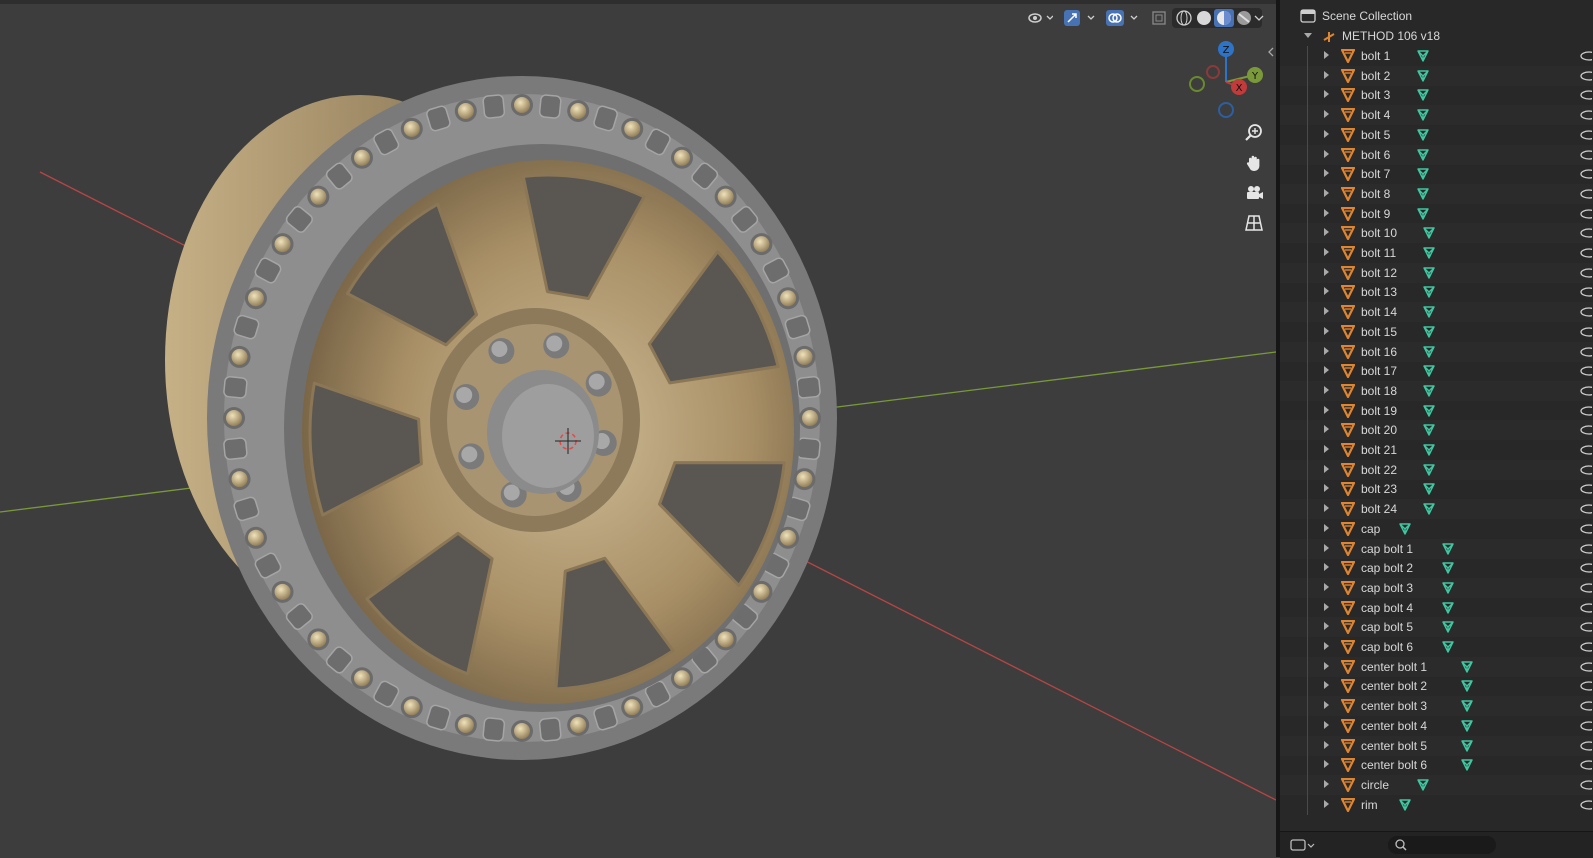  What do you see at coordinates (1436, 528) in the screenshot?
I see `outliner-item: cap` at bounding box center [1436, 528].